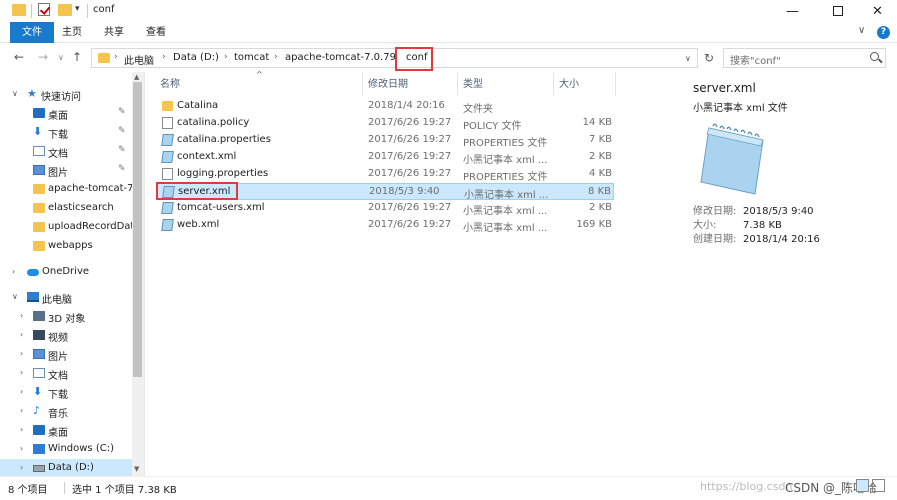  Describe the element at coordinates (136, 77) in the screenshot. I see `scroll-up-button: ▲` at that location.